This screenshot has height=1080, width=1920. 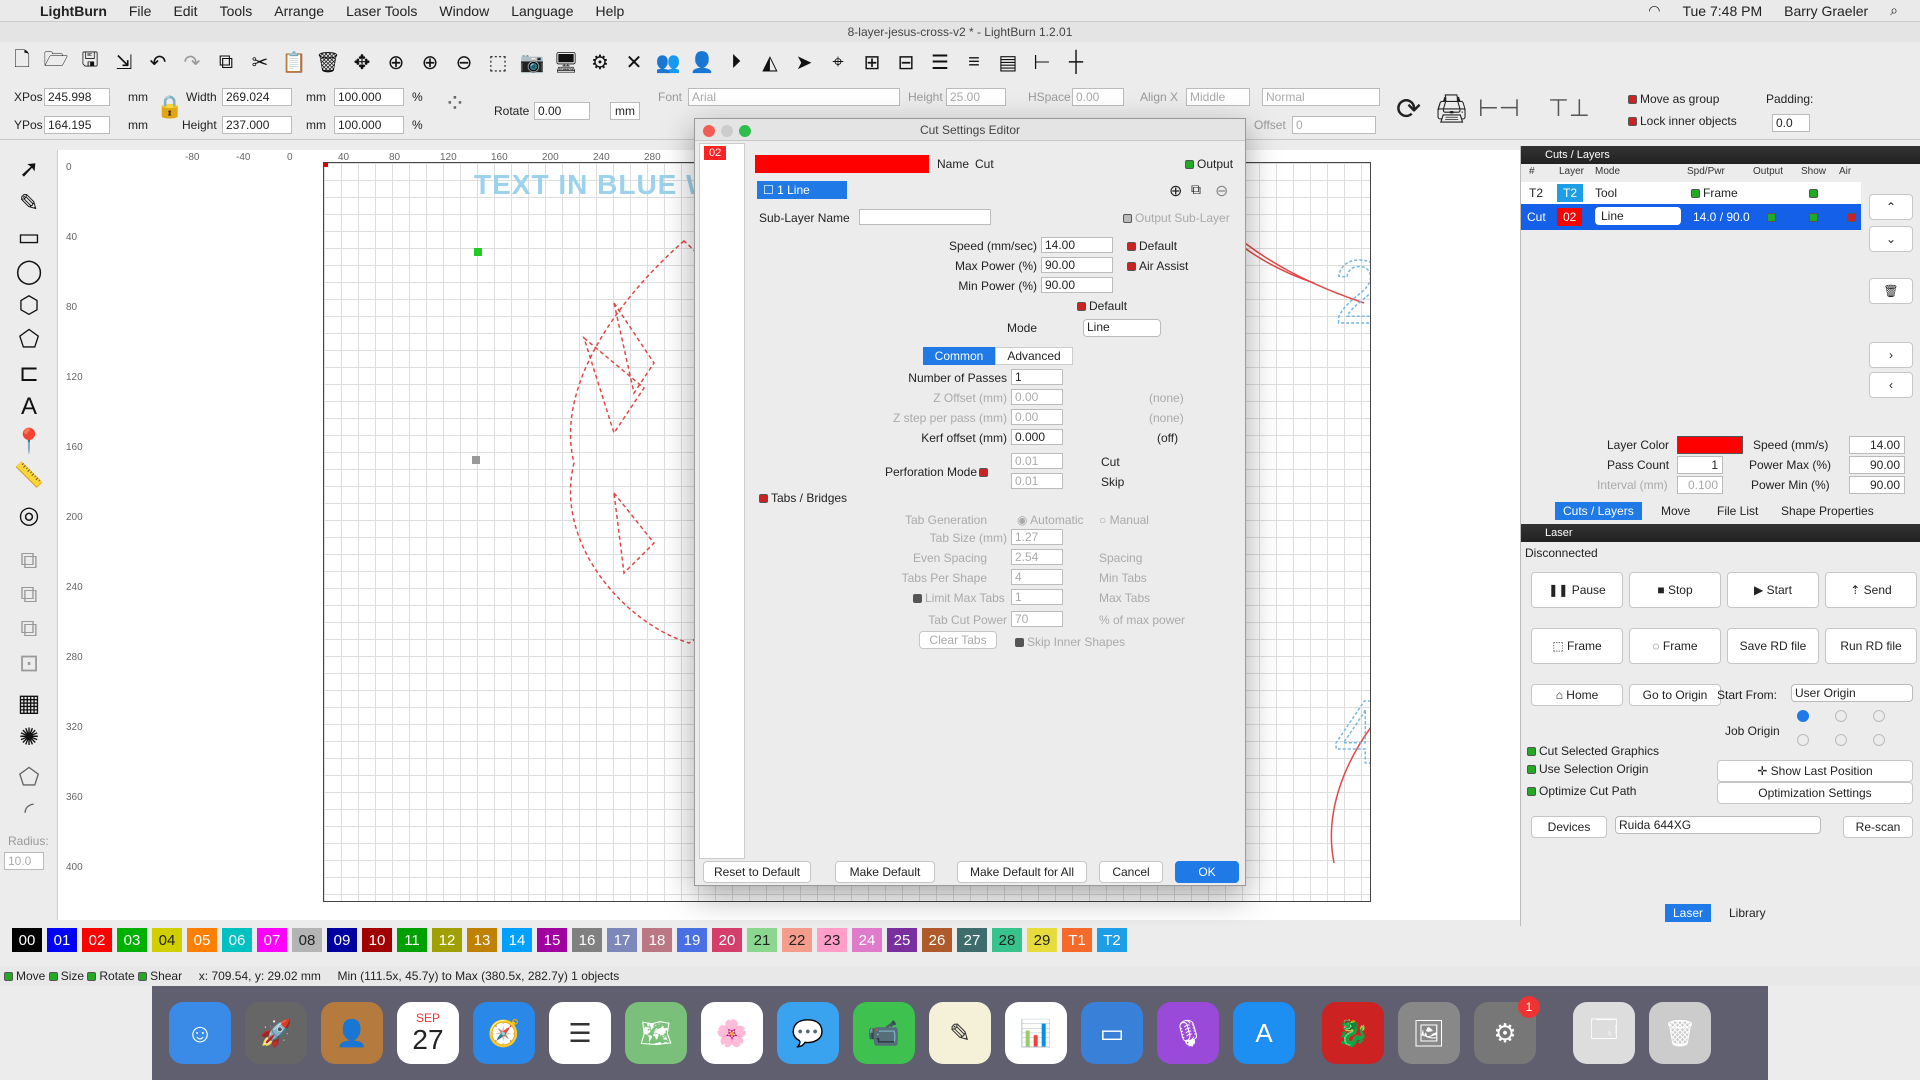 What do you see at coordinates (158, 62) in the screenshot?
I see `undo-icon: ↶` at bounding box center [158, 62].